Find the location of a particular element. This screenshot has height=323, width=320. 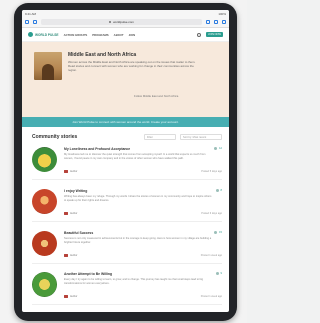

story-date: Posted 5 days ago is located at coordinates (211, 171).